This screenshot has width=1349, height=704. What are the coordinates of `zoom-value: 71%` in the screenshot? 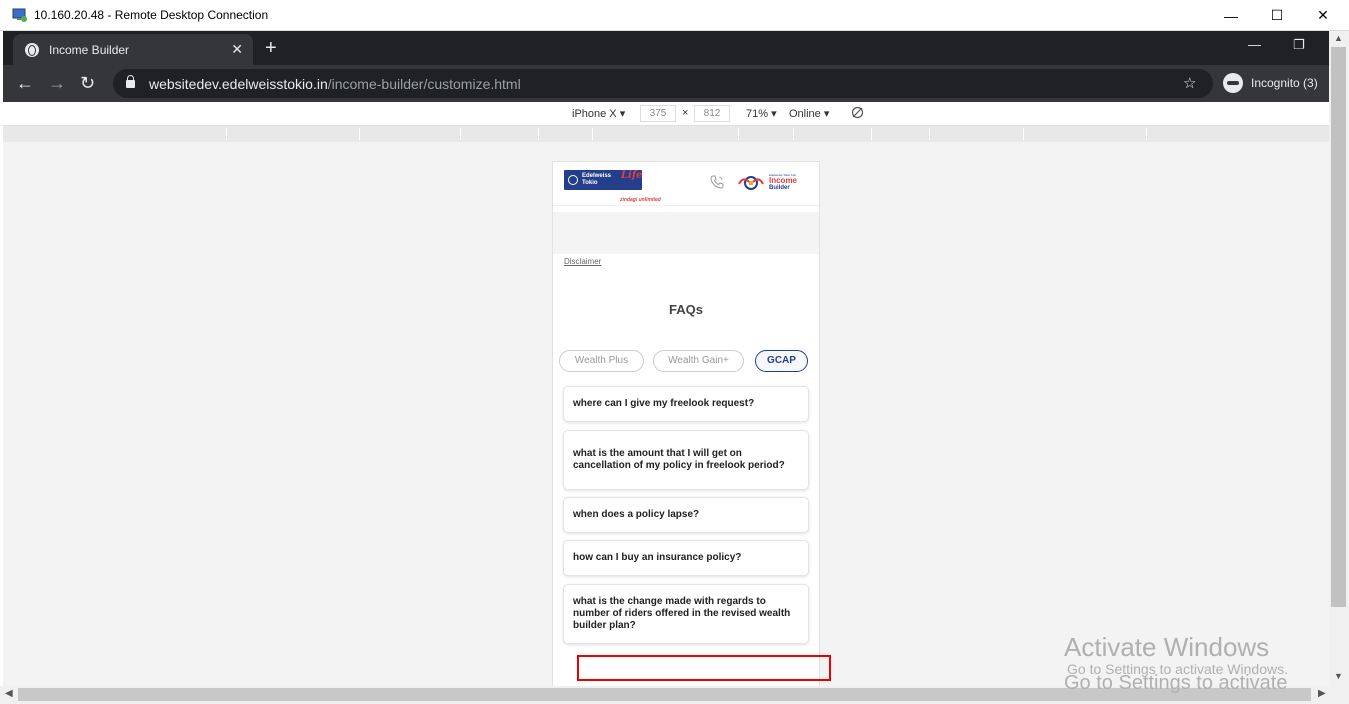 It's located at (757, 114).